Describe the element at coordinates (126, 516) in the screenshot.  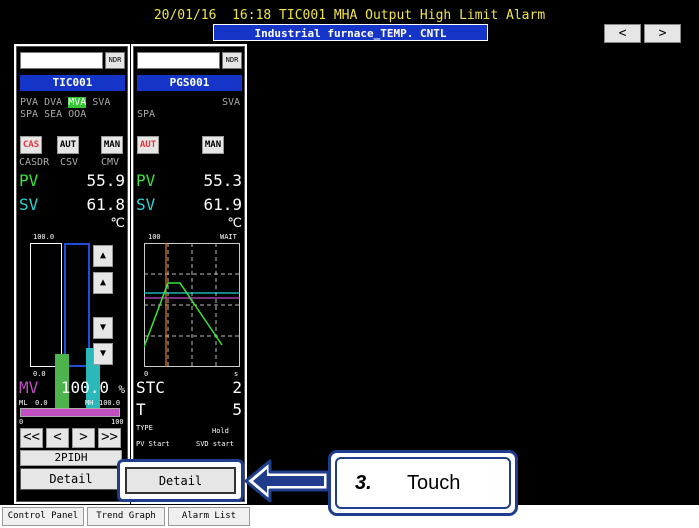
I see `tab-trend-graph: Trend Graph` at that location.